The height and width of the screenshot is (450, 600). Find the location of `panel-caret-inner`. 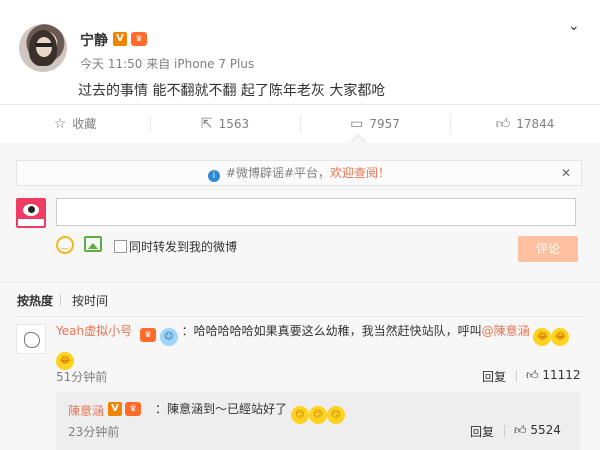

panel-caret-inner is located at coordinates (358, 139).